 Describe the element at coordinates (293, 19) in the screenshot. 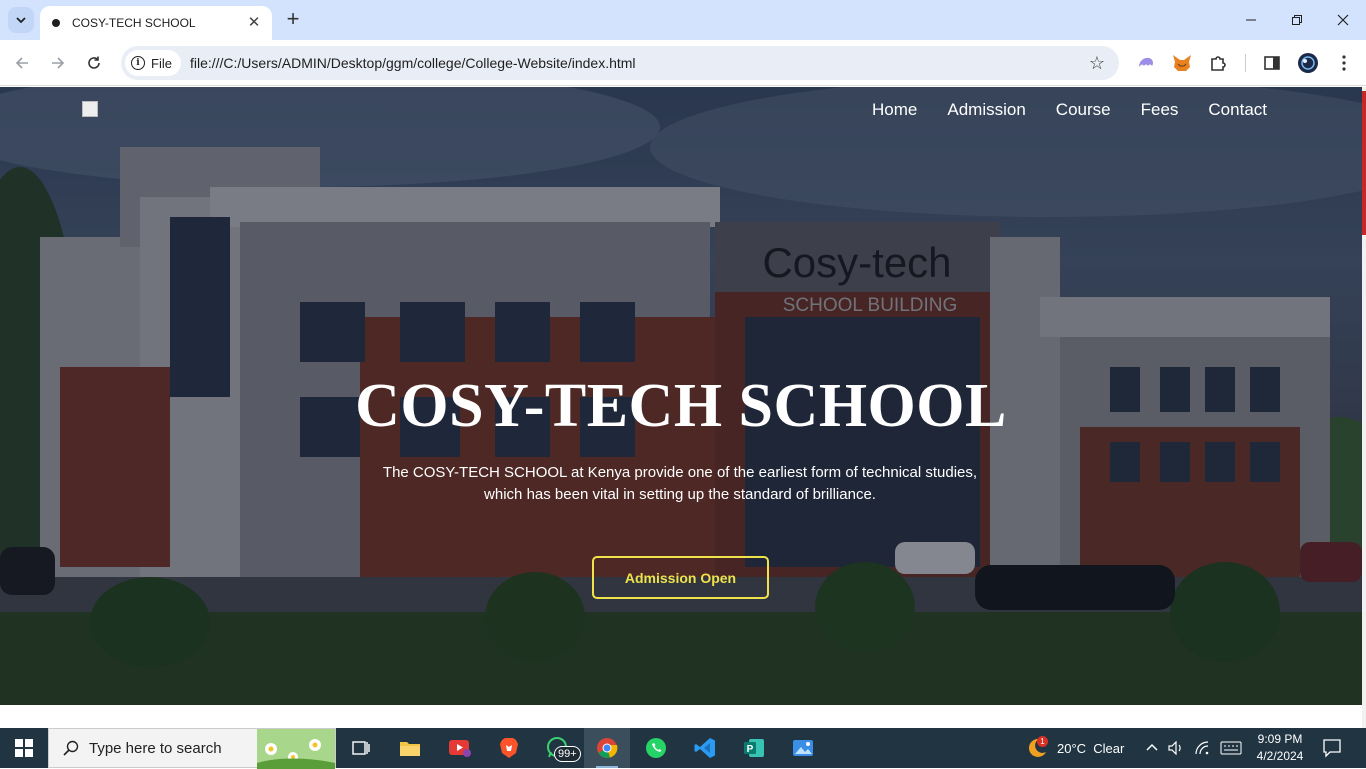

I see `new-tab-button: +` at that location.